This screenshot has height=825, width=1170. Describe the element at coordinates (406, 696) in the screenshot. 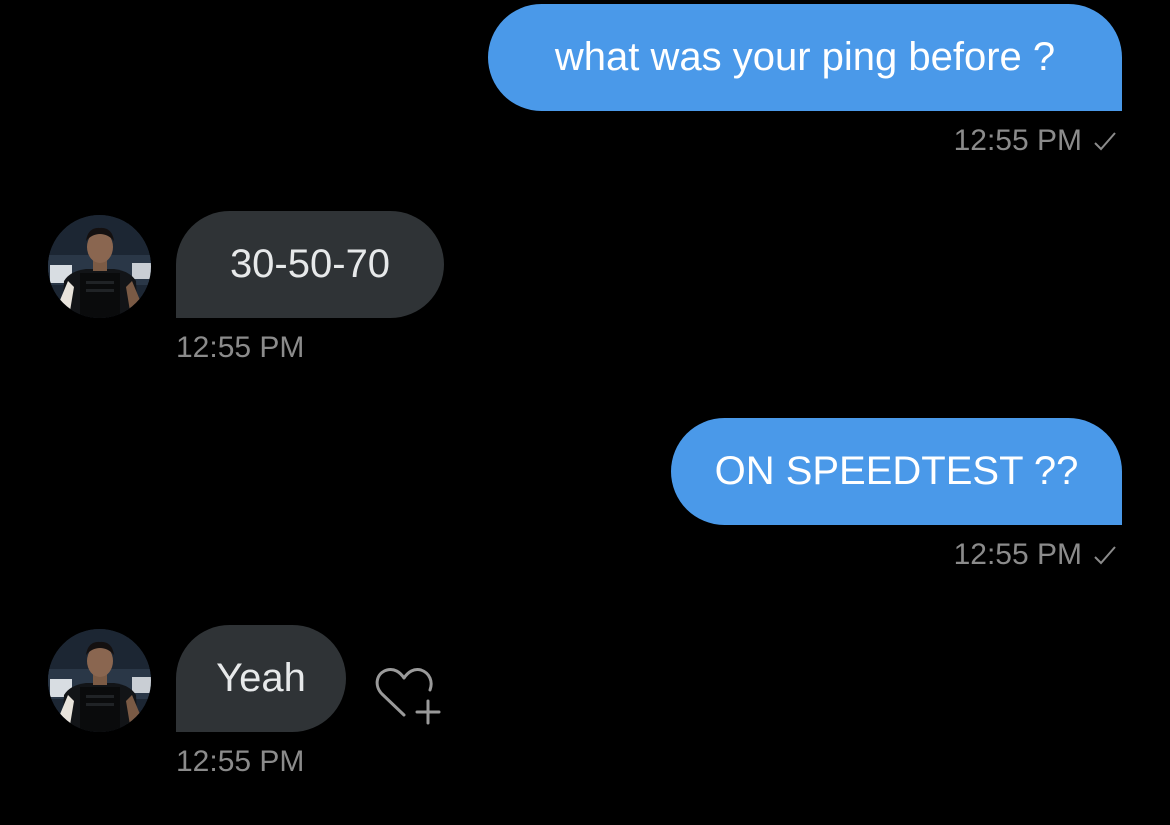

I see `add-reaction-heart-icon` at that location.